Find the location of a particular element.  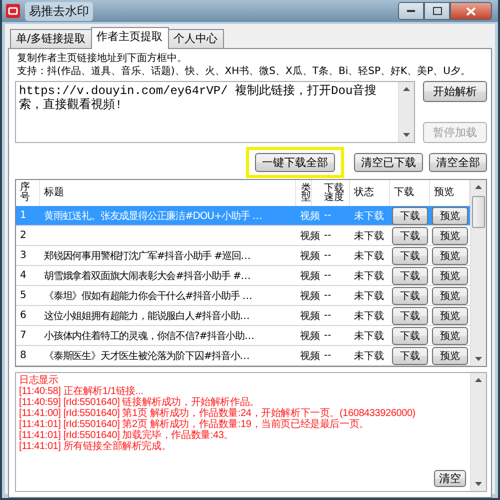

instruction-text: 复制作者主页链接地址到下面方框中。 is located at coordinates (102, 58).